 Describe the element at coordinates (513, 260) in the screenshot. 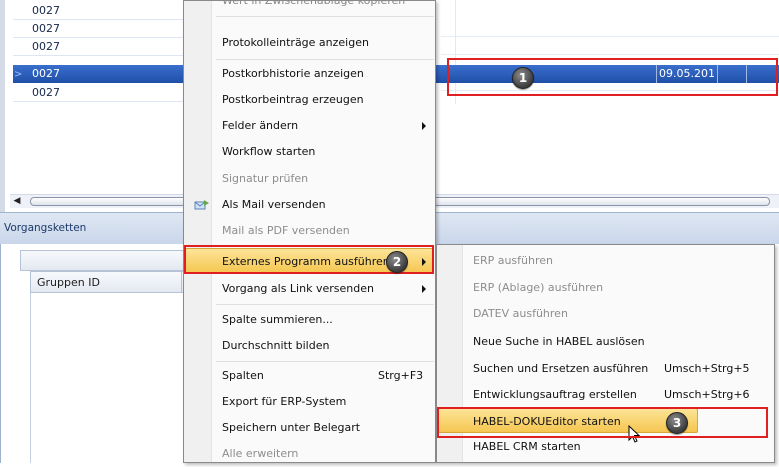

I see `menu-item-label: ERP ausführen` at that location.